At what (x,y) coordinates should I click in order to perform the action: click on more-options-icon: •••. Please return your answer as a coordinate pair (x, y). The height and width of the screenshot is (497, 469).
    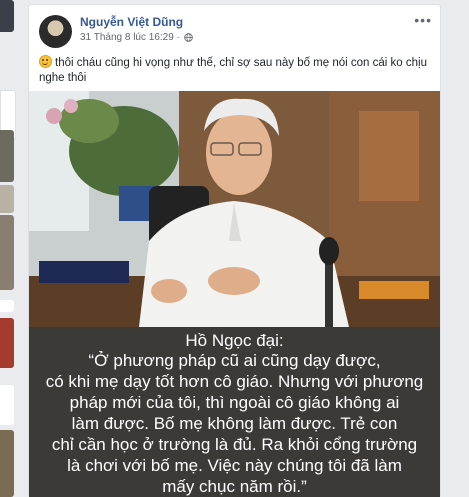
    Looking at the image, I should click on (423, 20).